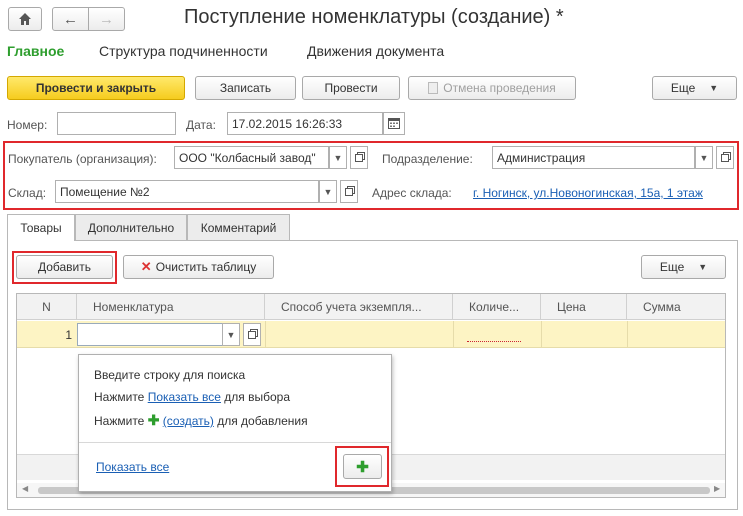 The image size is (743, 516). Describe the element at coordinates (494, 341) in the screenshot. I see `qty-required-underline` at that location.